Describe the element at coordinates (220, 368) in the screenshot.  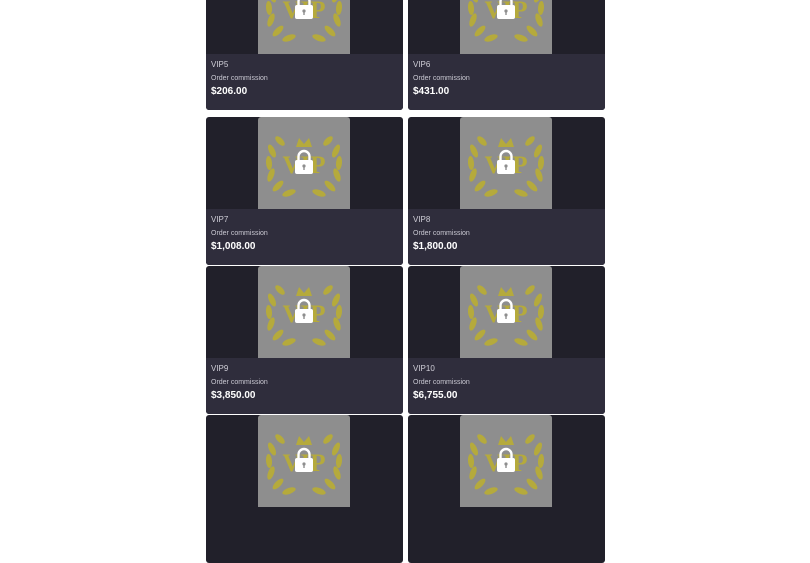
I see `vip-level-label: VIP9` at that location.